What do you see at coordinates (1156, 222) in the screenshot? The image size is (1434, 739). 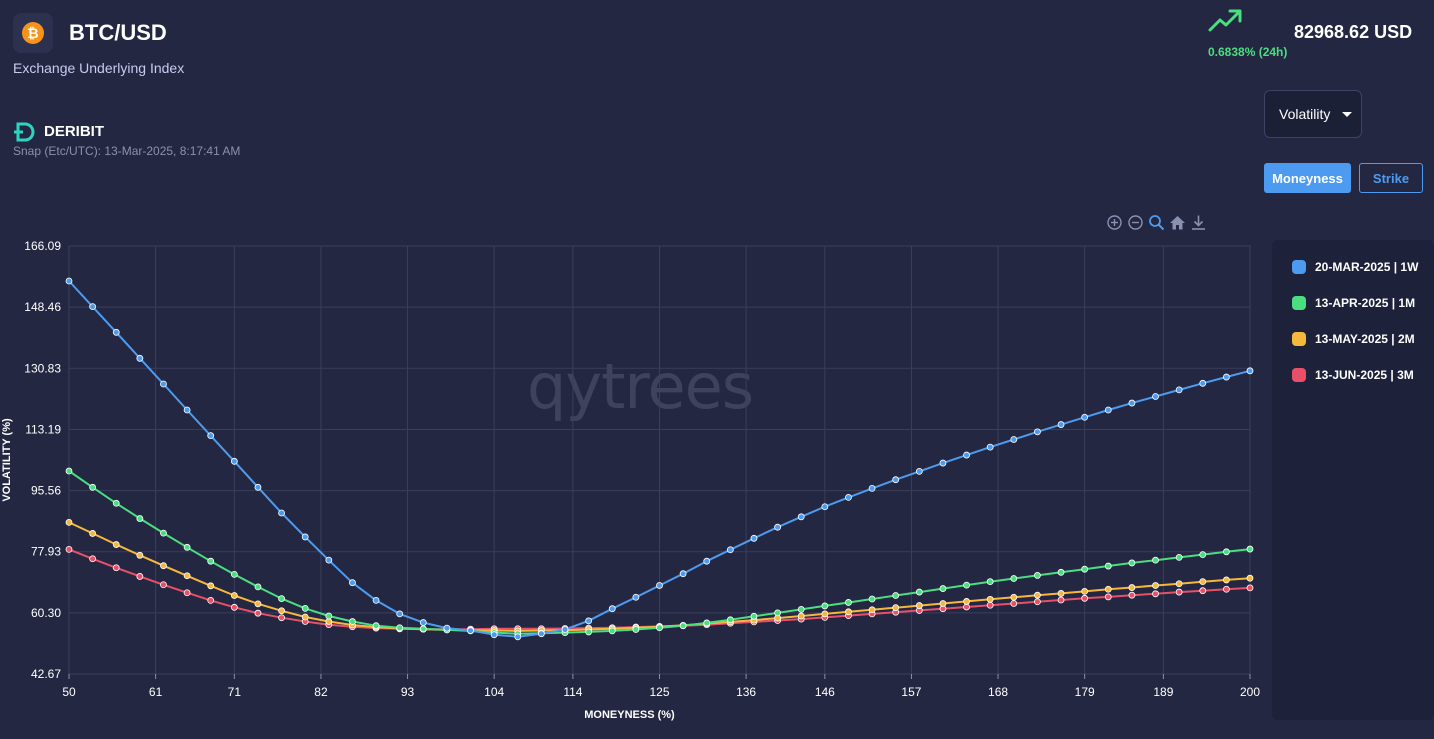 I see `zoom-select-icon` at bounding box center [1156, 222].